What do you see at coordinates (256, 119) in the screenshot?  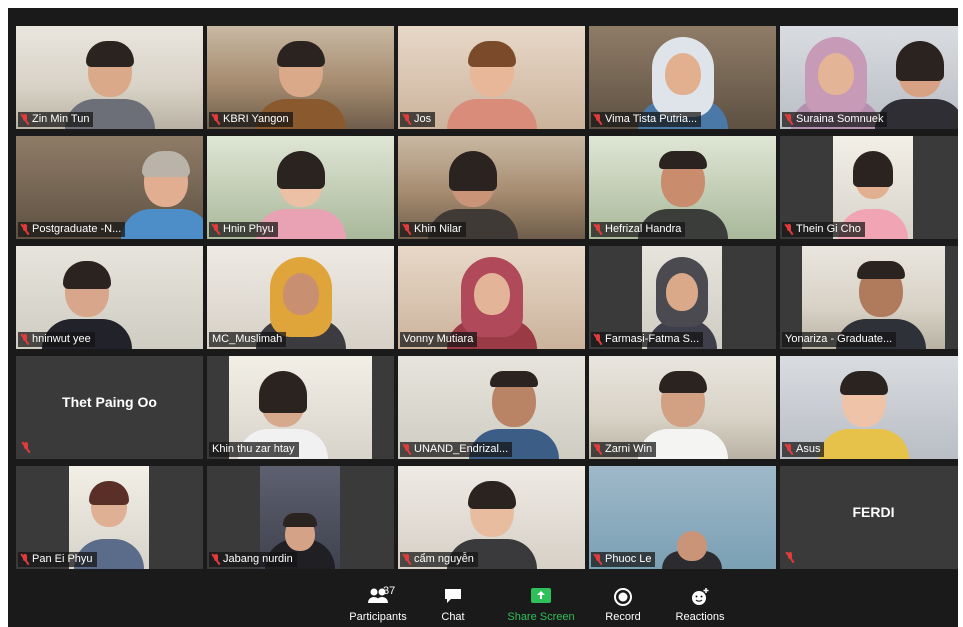 I see `participant-name: KBRI Yangon` at bounding box center [256, 119].